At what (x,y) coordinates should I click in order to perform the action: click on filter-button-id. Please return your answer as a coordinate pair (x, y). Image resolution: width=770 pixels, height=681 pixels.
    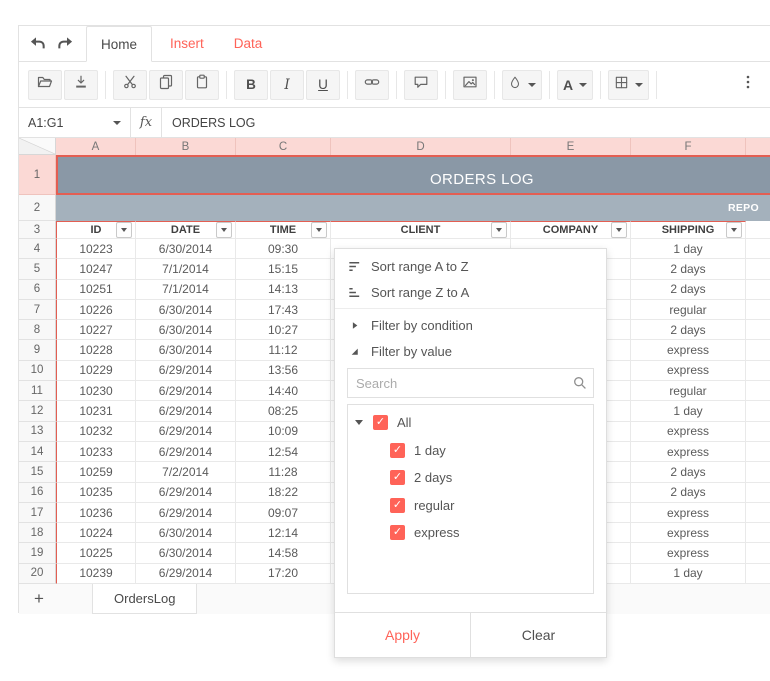
    Looking at the image, I should click on (124, 230).